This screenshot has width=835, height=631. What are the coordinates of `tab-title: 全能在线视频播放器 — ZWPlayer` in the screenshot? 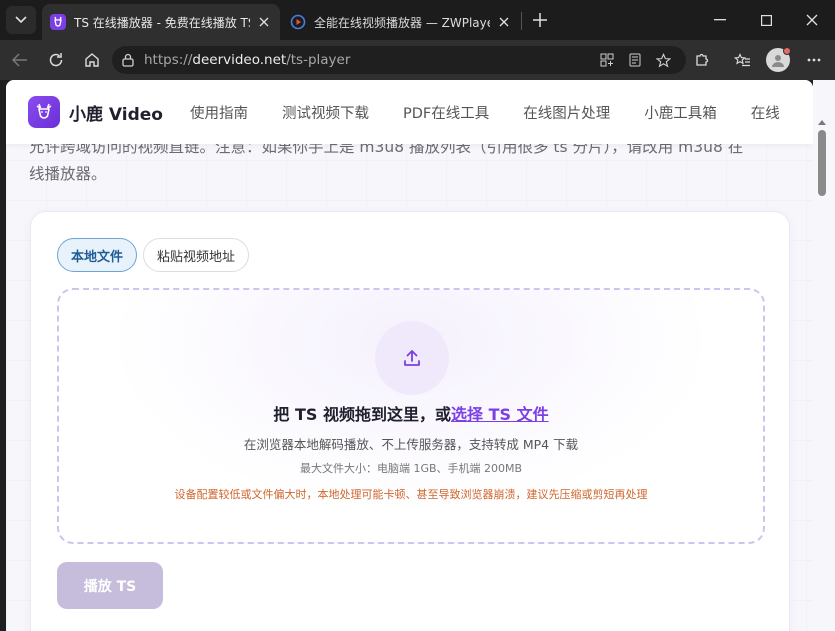 It's located at (402, 22).